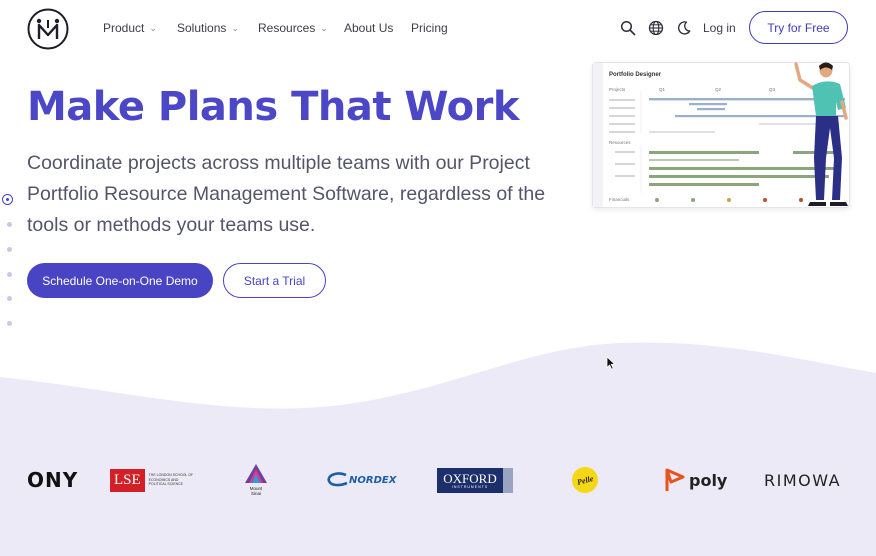 Image resolution: width=876 pixels, height=556 pixels. Describe the element at coordinates (337, 479) in the screenshot. I see `nordex-swoosh-icon` at that location.